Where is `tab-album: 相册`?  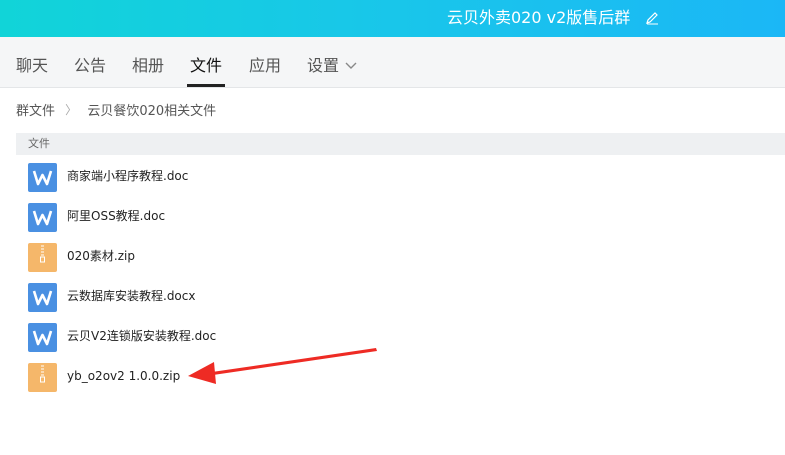 tab-album: 相册 is located at coordinates (148, 66).